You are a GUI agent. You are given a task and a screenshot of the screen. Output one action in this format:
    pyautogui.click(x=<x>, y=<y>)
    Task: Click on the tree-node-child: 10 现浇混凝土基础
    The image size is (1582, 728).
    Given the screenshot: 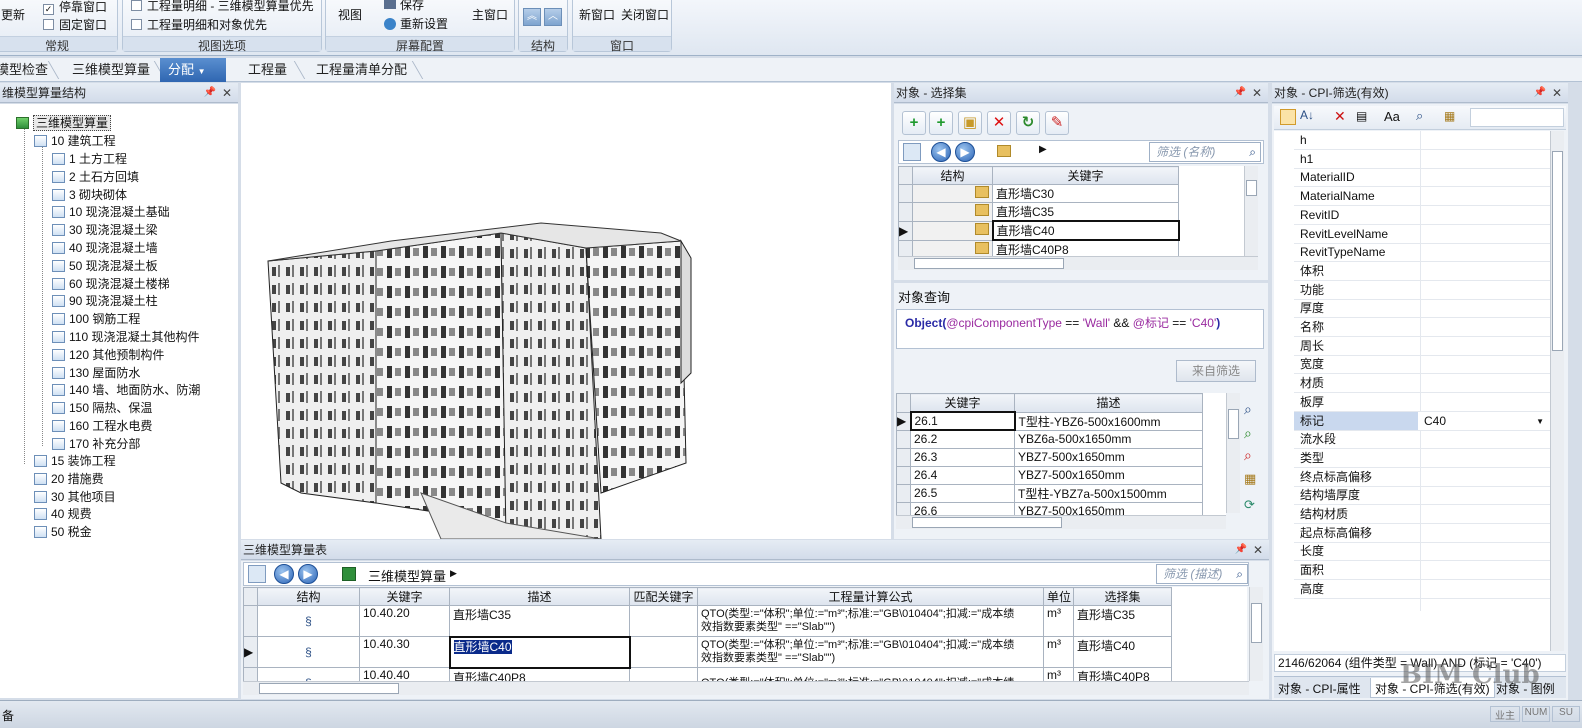 What is the action you would take?
    pyautogui.click(x=111, y=212)
    